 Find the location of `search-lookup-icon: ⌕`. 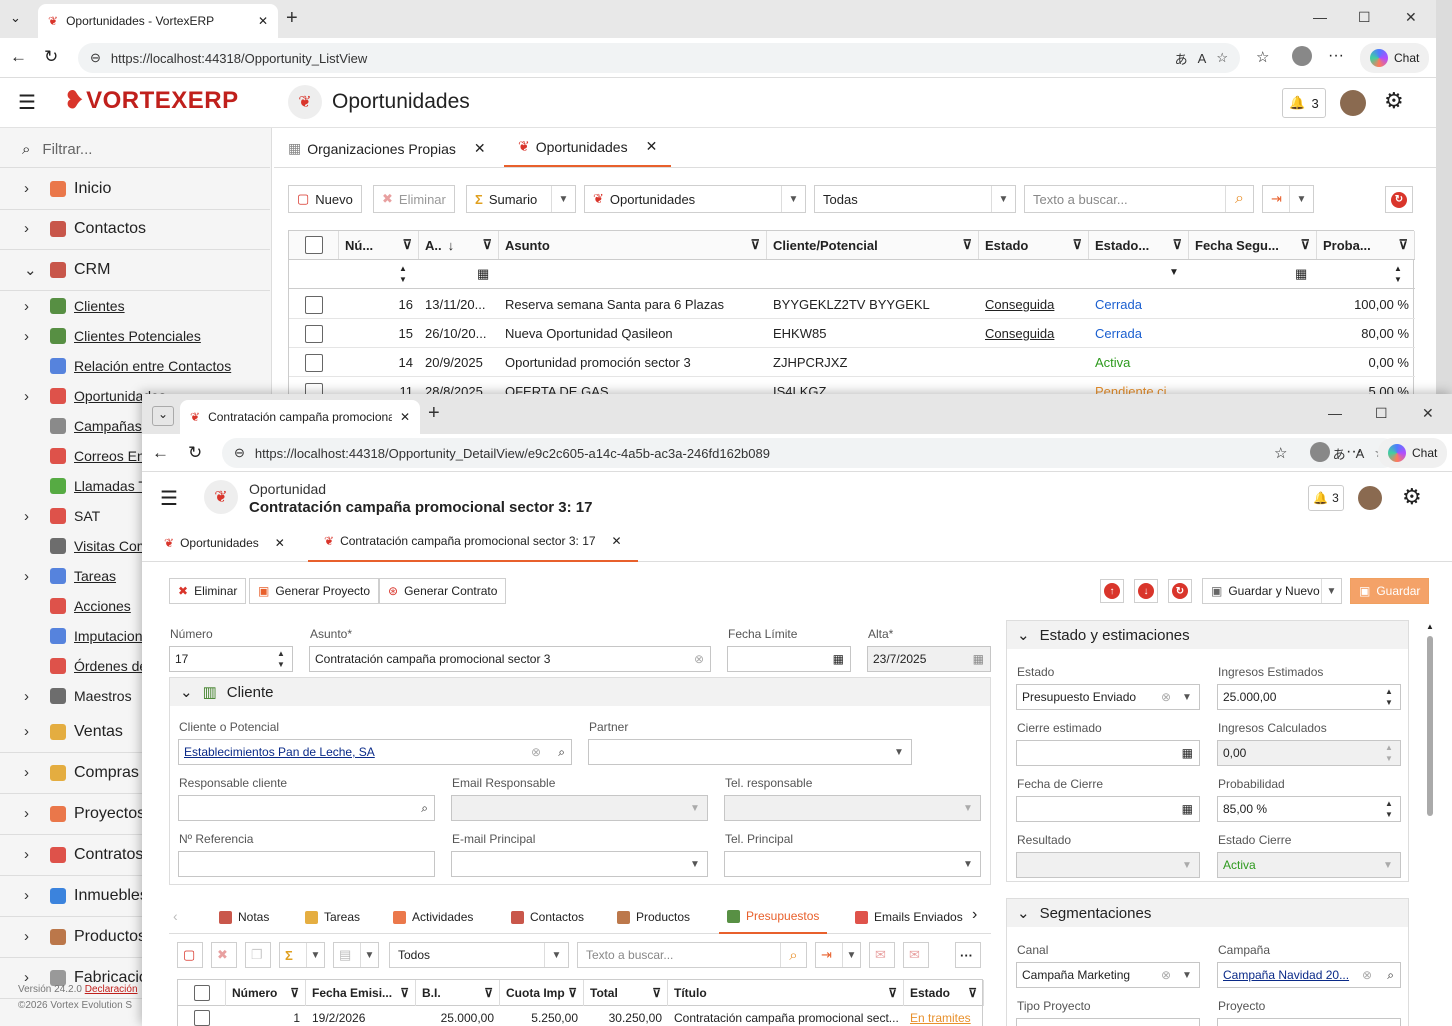

search-lookup-icon: ⌕ is located at coordinates (424, 808).